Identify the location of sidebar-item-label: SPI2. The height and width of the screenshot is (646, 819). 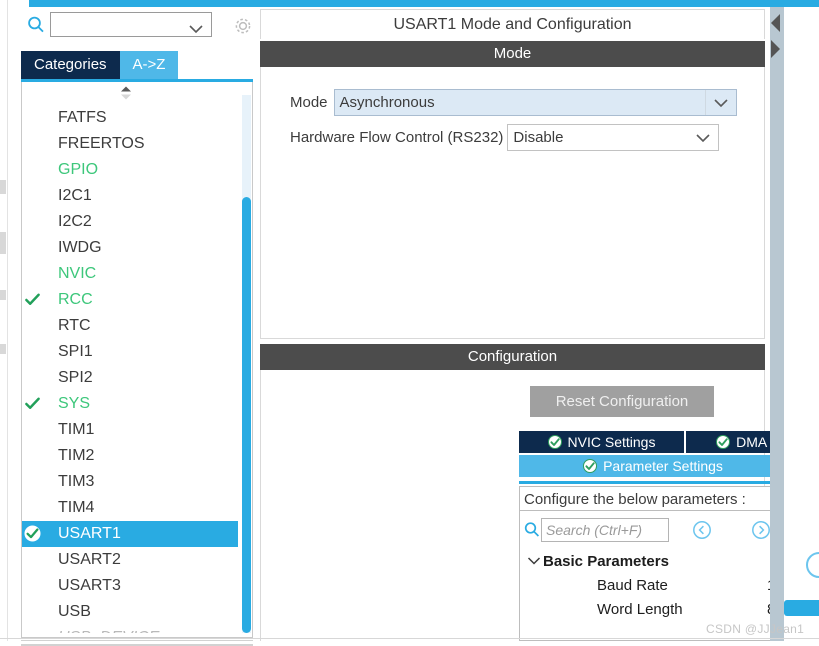
(75, 377).